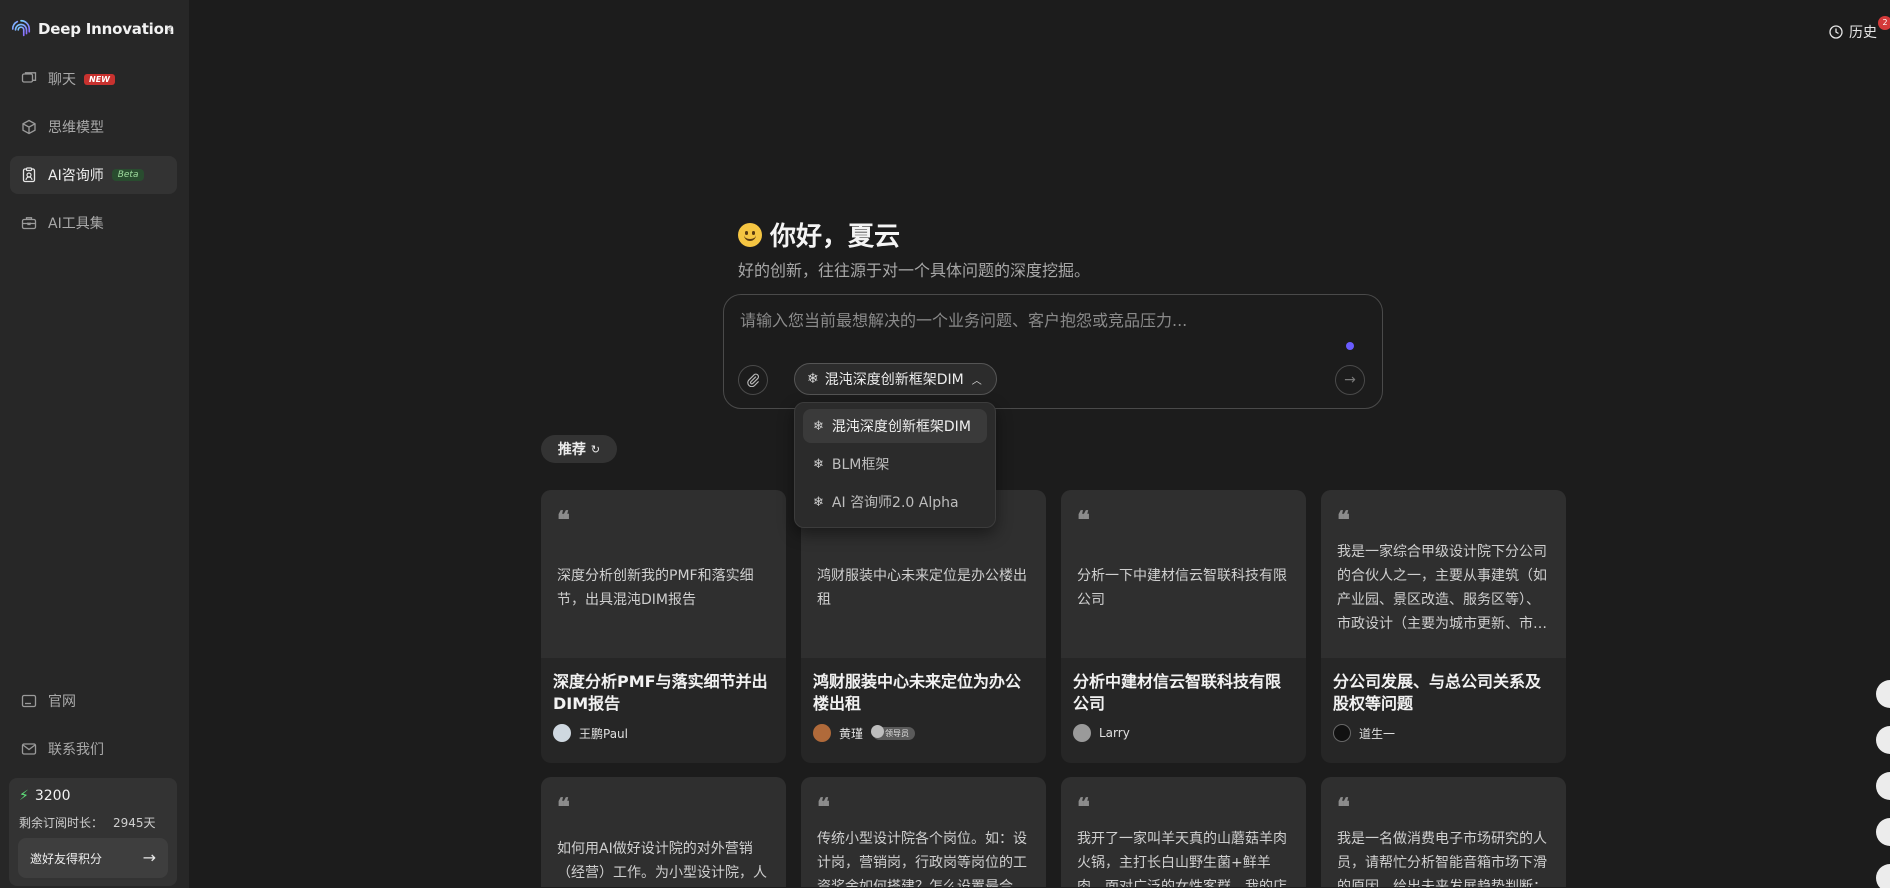  Describe the element at coordinates (922, 588) in the screenshot. I see `card-body: 鸿财服装中心未来定位是办公楼出租` at that location.